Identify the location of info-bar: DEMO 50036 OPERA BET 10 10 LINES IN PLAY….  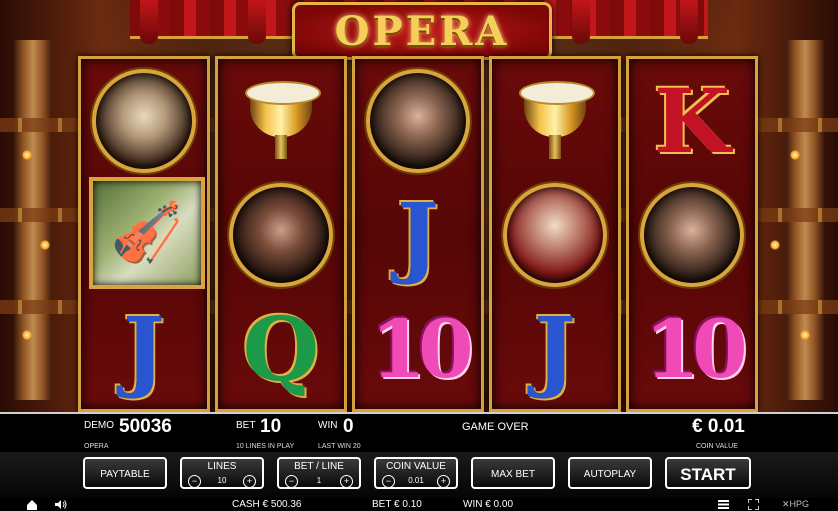
(419, 433).